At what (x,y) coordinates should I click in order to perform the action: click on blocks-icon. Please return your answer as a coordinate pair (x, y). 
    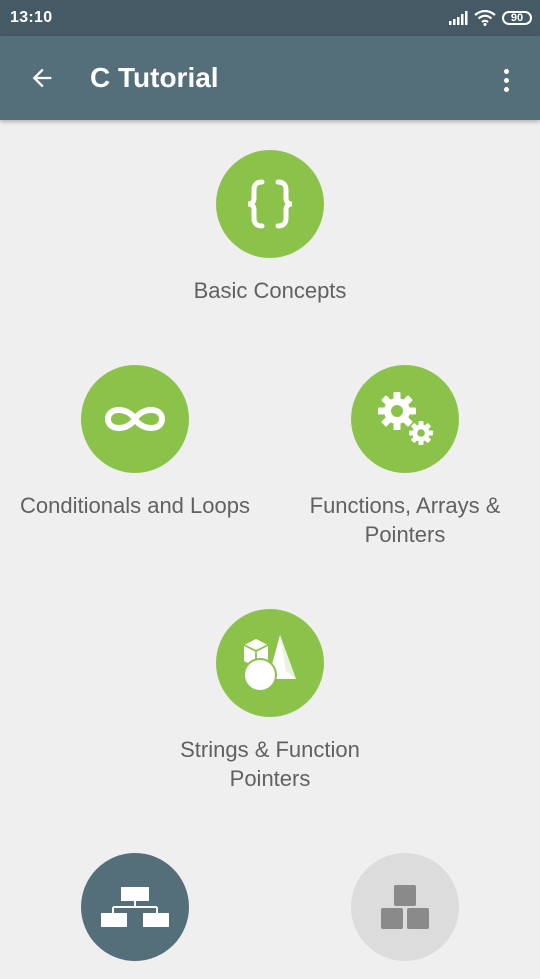
    Looking at the image, I should click on (405, 907).